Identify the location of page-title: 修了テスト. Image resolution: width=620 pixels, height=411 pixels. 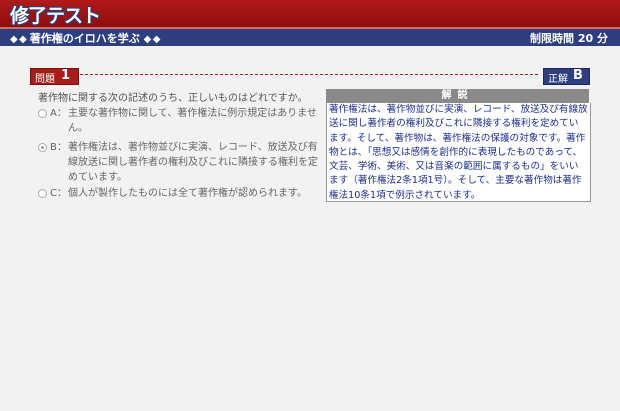
(55, 16).